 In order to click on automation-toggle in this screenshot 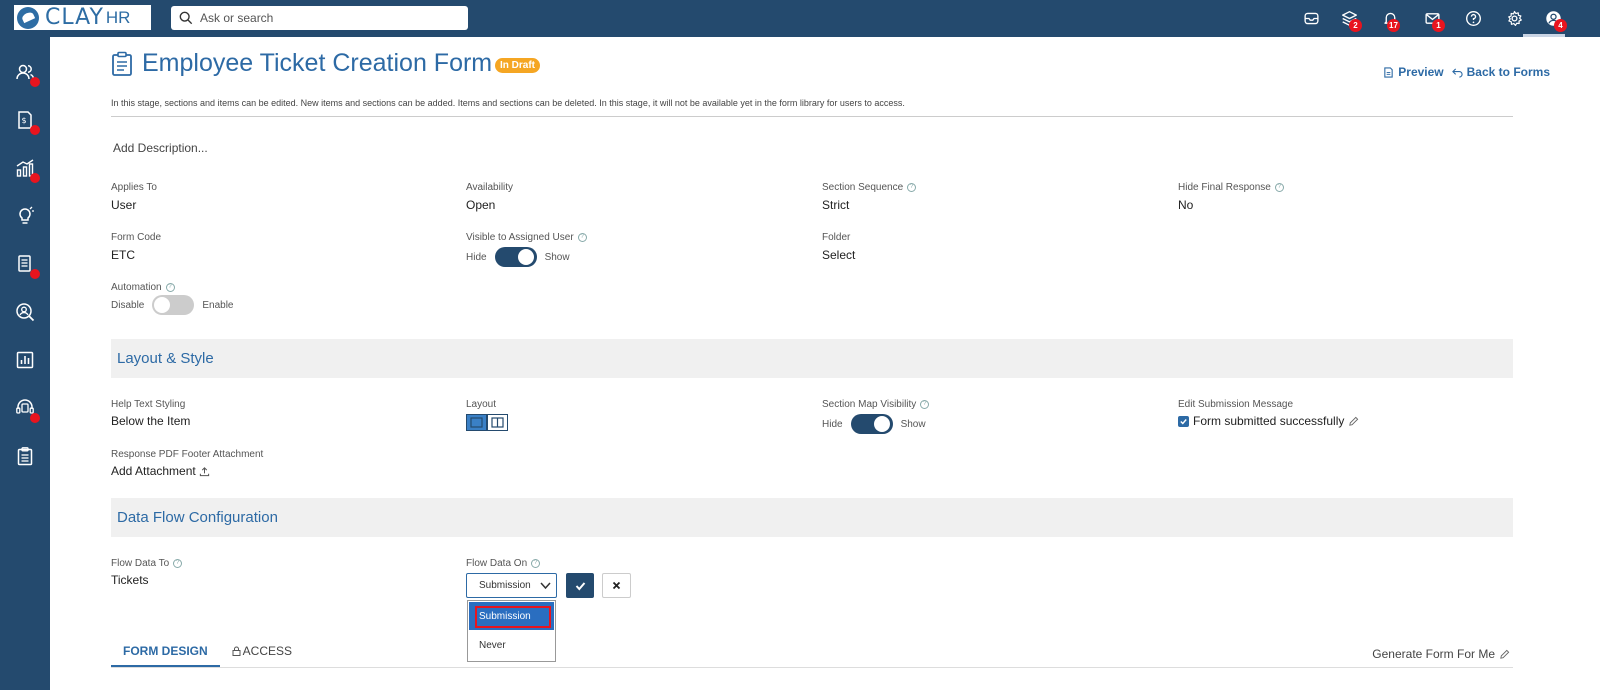, I will do `click(173, 305)`.